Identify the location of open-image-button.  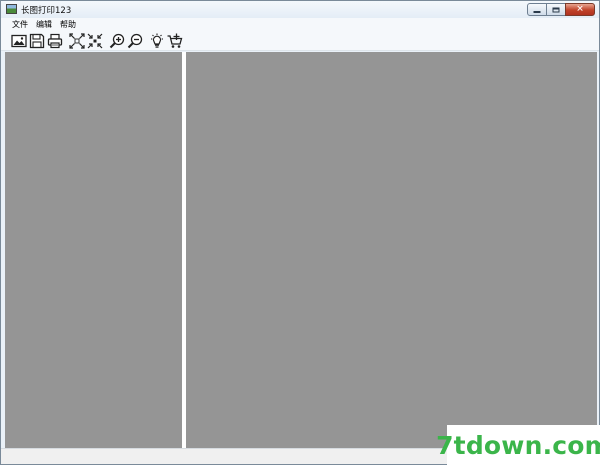
(19, 41).